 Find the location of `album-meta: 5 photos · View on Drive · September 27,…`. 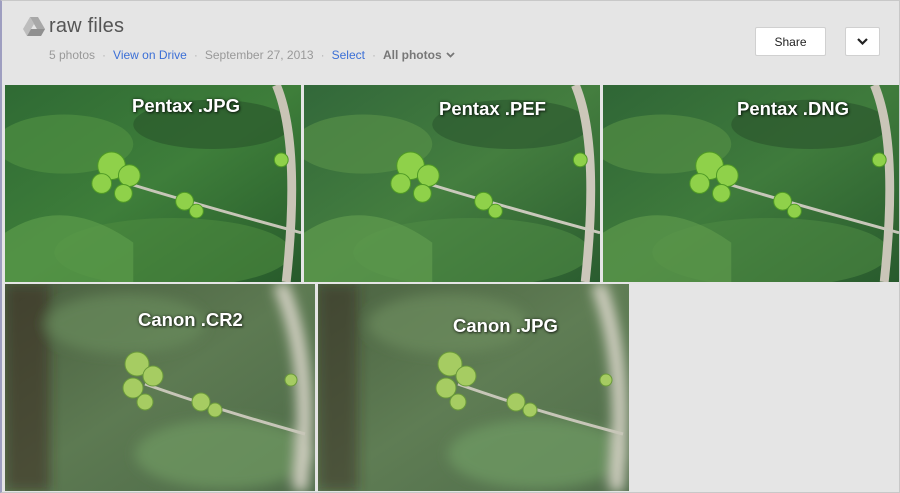

album-meta: 5 photos · View on Drive · September 27,… is located at coordinates (252, 55).